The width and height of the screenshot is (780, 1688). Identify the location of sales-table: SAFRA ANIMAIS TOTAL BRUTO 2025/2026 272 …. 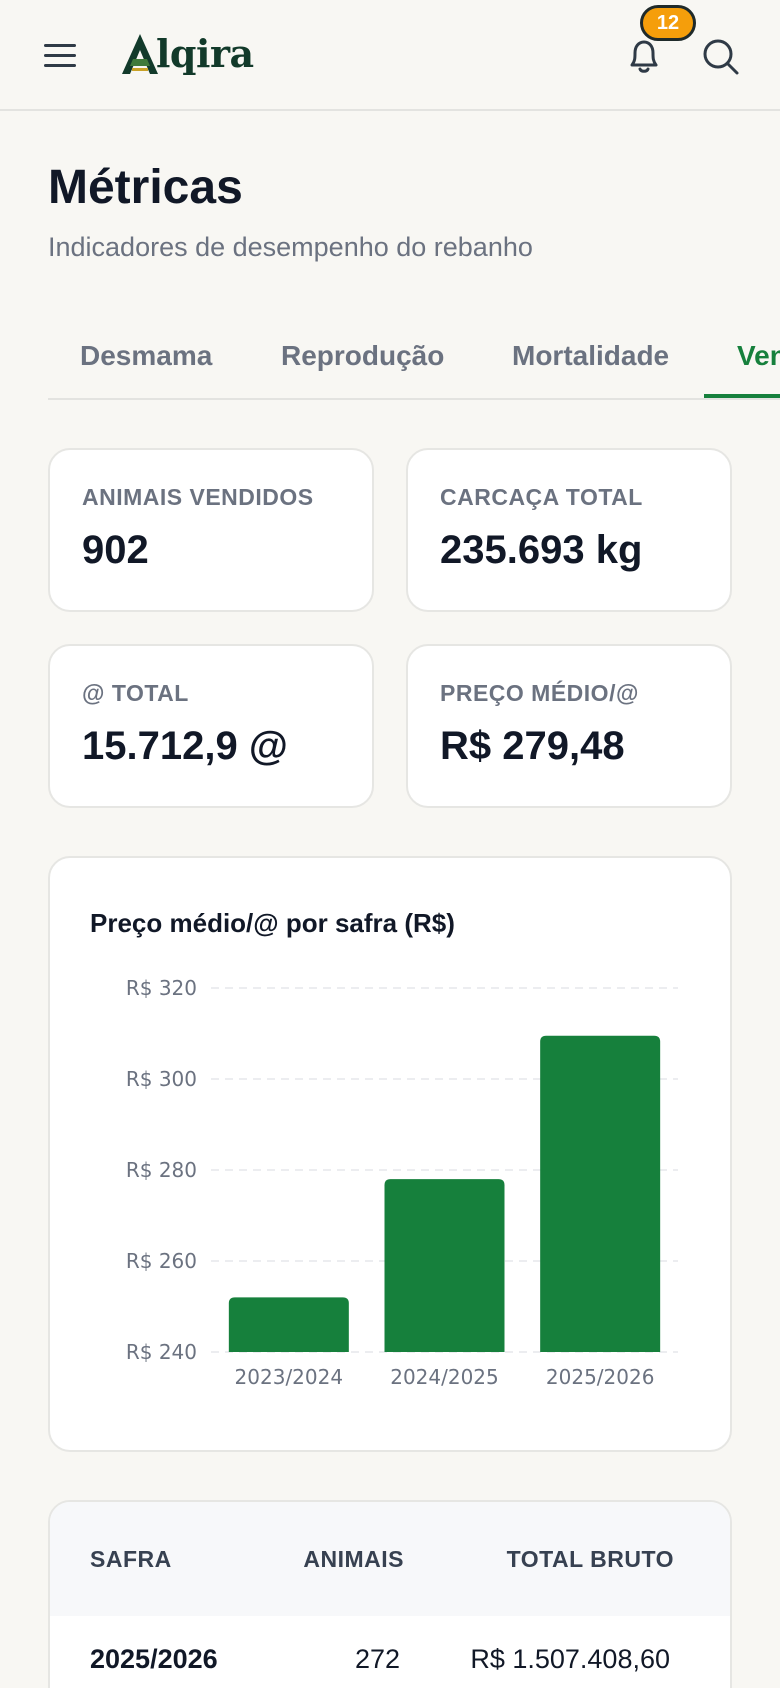
(390, 1594).